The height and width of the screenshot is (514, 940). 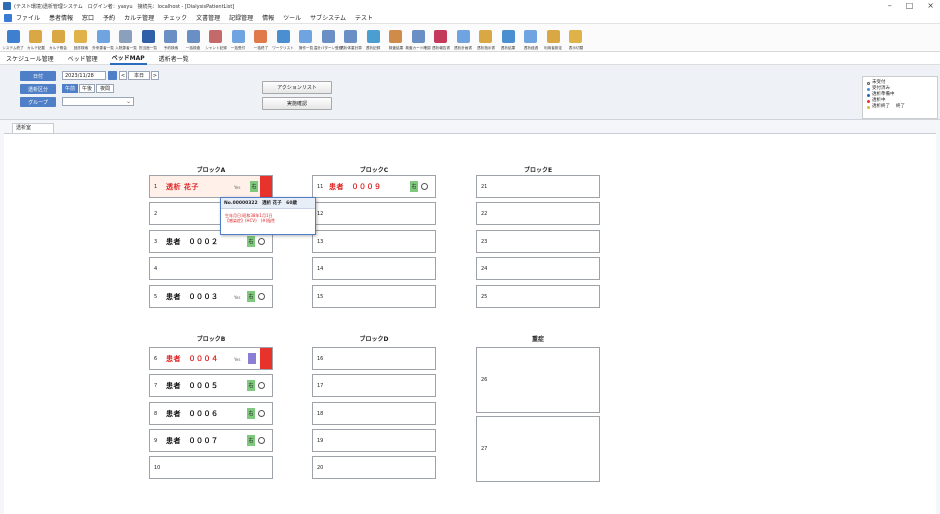 I want to click on toolbar-button-2: カルテ照会, so click(x=58, y=37).